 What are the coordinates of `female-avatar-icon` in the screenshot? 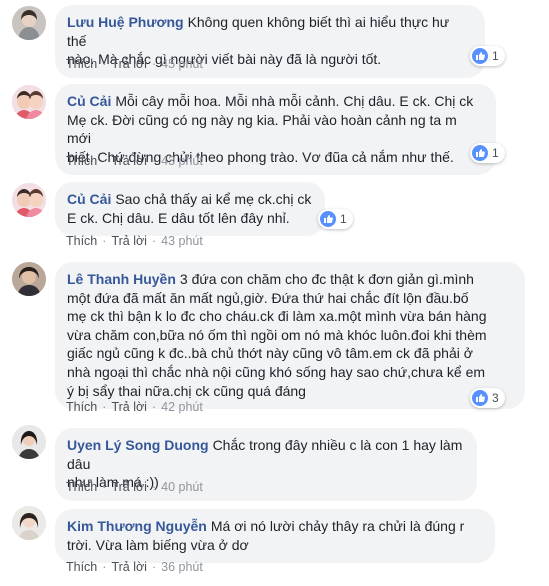 It's located at (29, 23).